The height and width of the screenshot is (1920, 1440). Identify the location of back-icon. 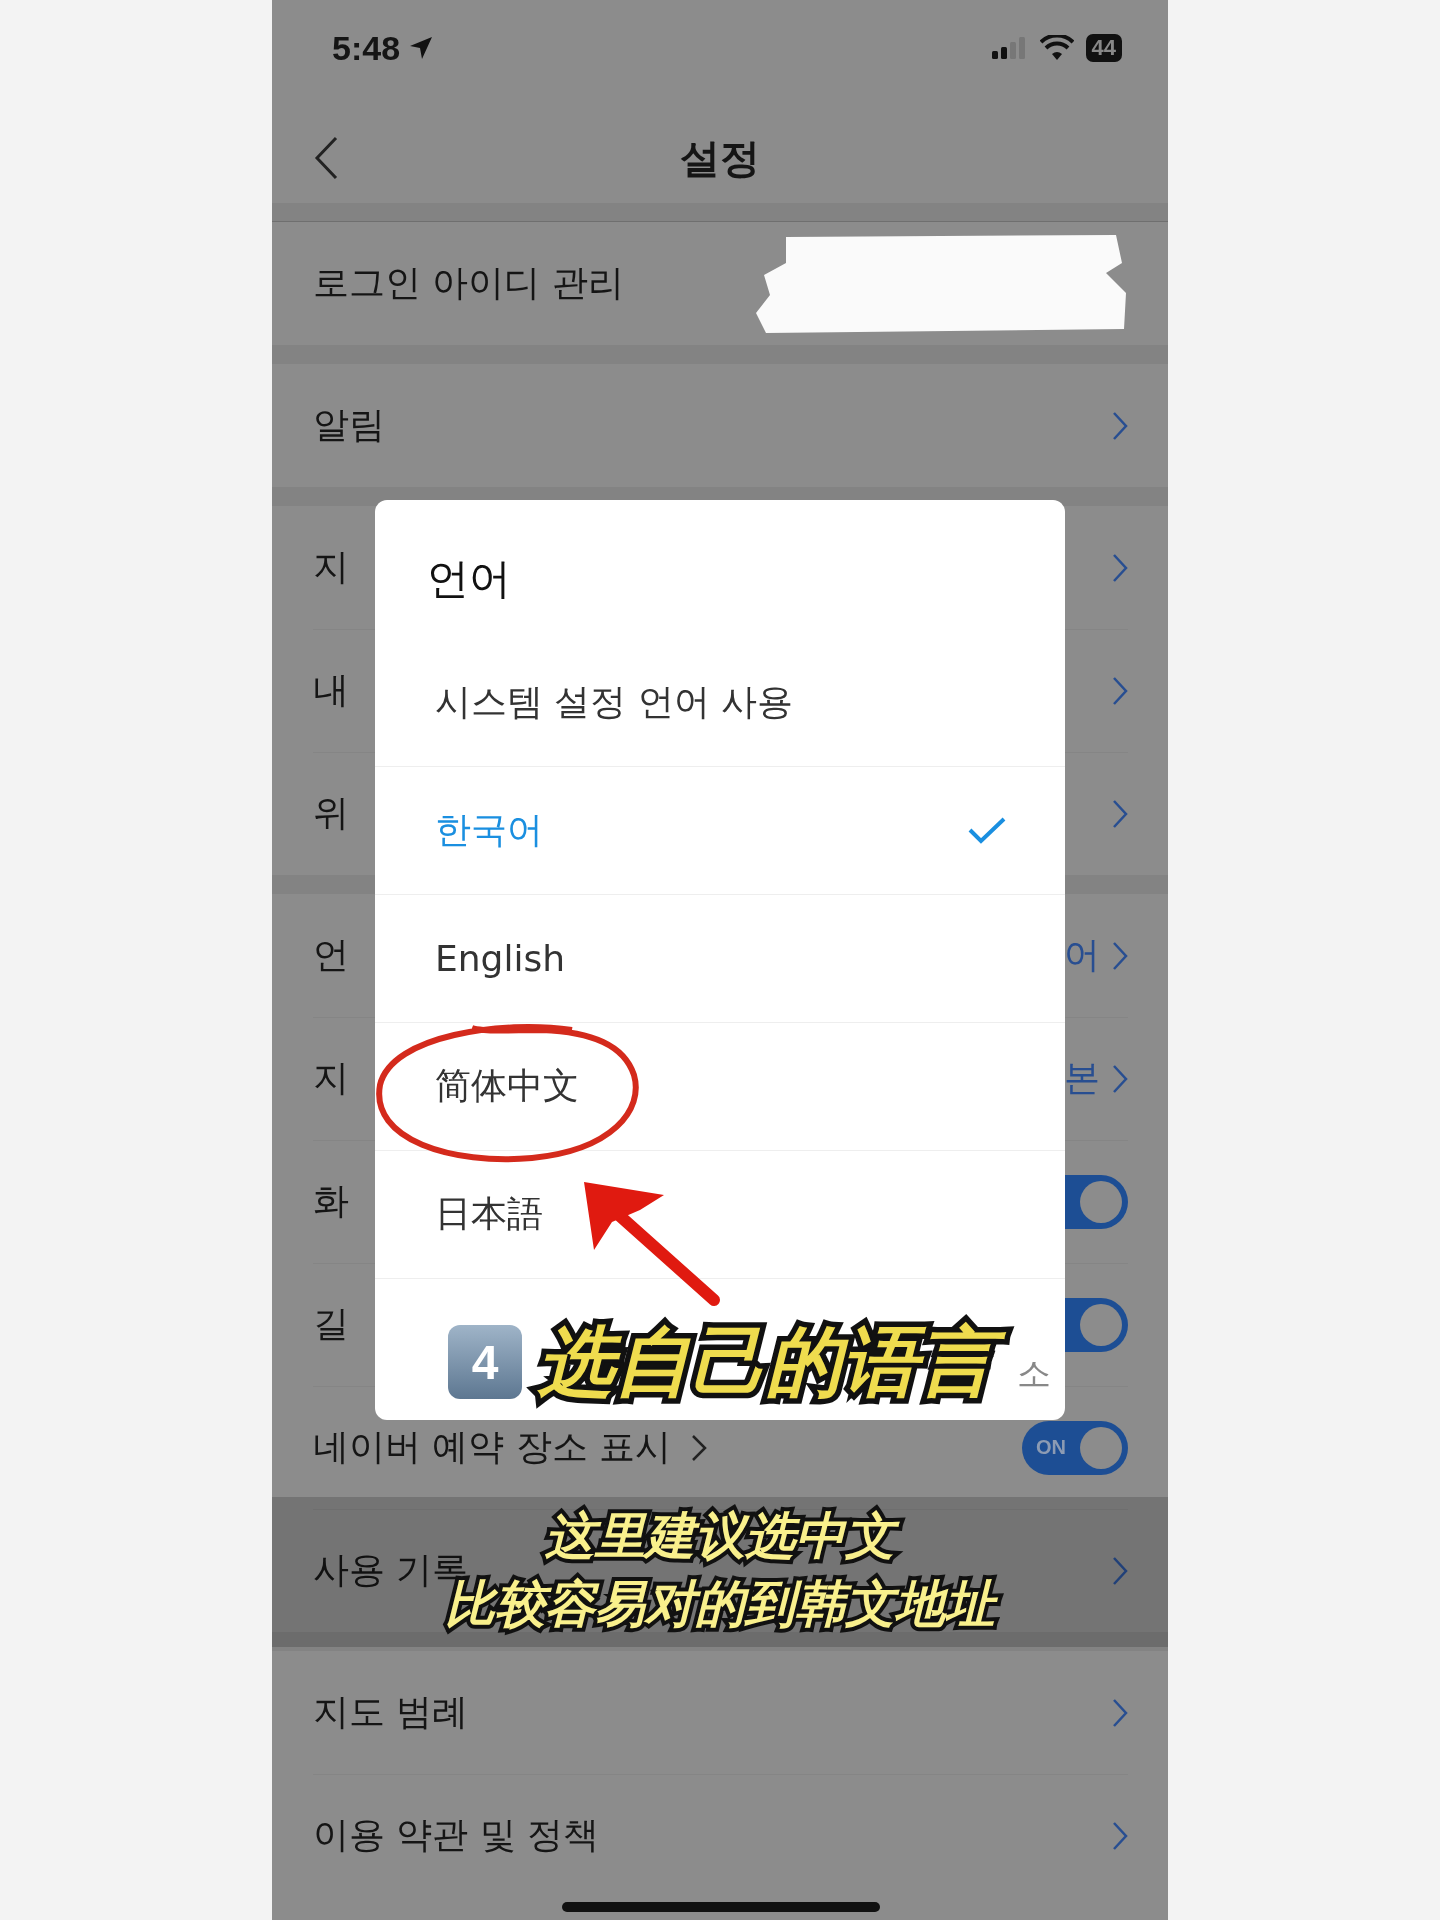
(326, 158).